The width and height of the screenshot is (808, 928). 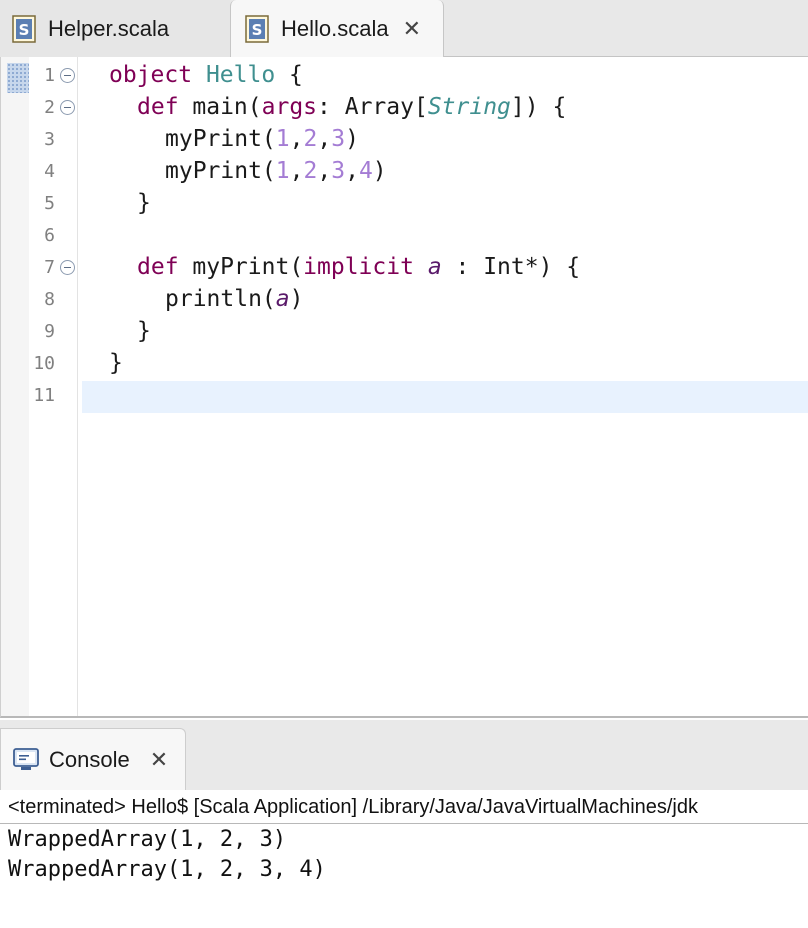 I want to click on tab-hello-scala: S Hello.scala ✕, so click(x=337, y=29).